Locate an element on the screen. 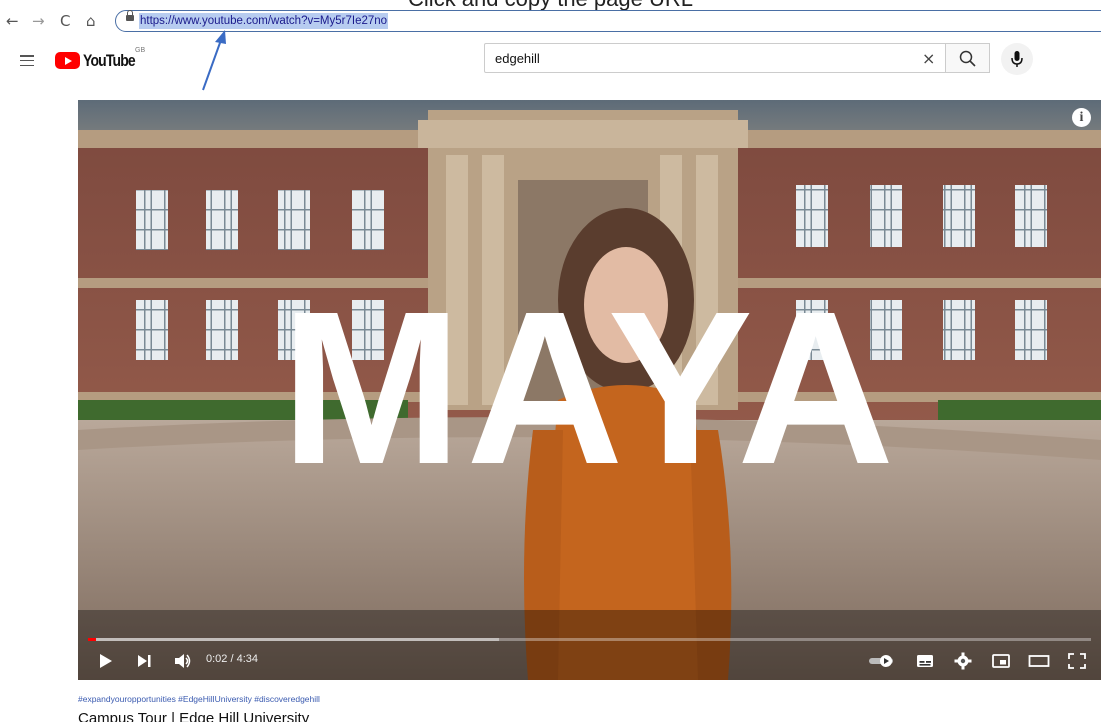 The width and height of the screenshot is (1101, 722). reload-icon: C is located at coordinates (65, 21).